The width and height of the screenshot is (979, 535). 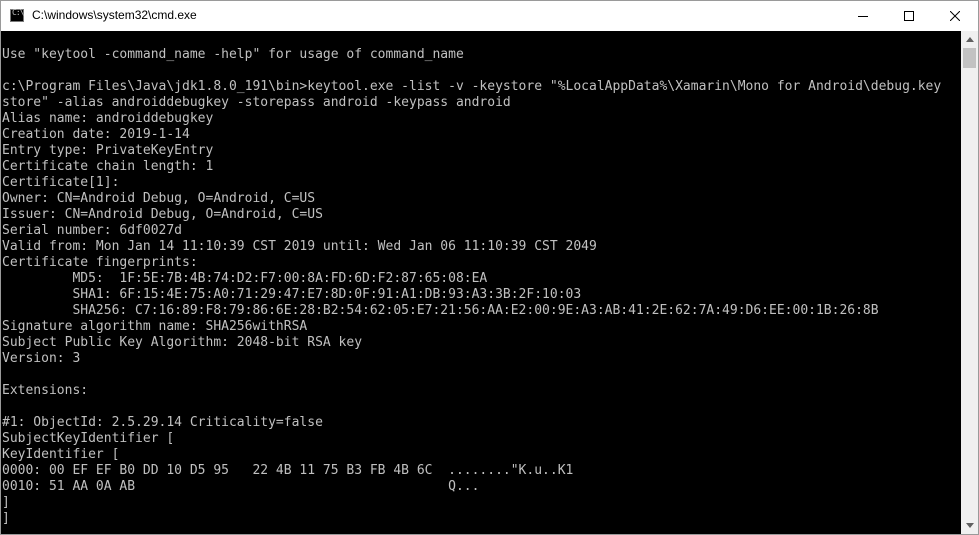 I want to click on minimize-button, so click(x=863, y=16).